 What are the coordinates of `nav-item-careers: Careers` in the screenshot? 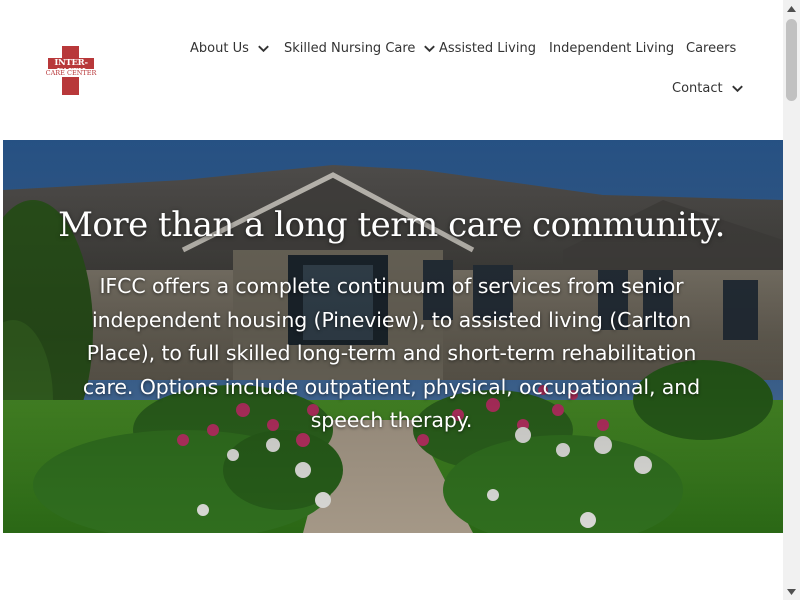 It's located at (711, 48).